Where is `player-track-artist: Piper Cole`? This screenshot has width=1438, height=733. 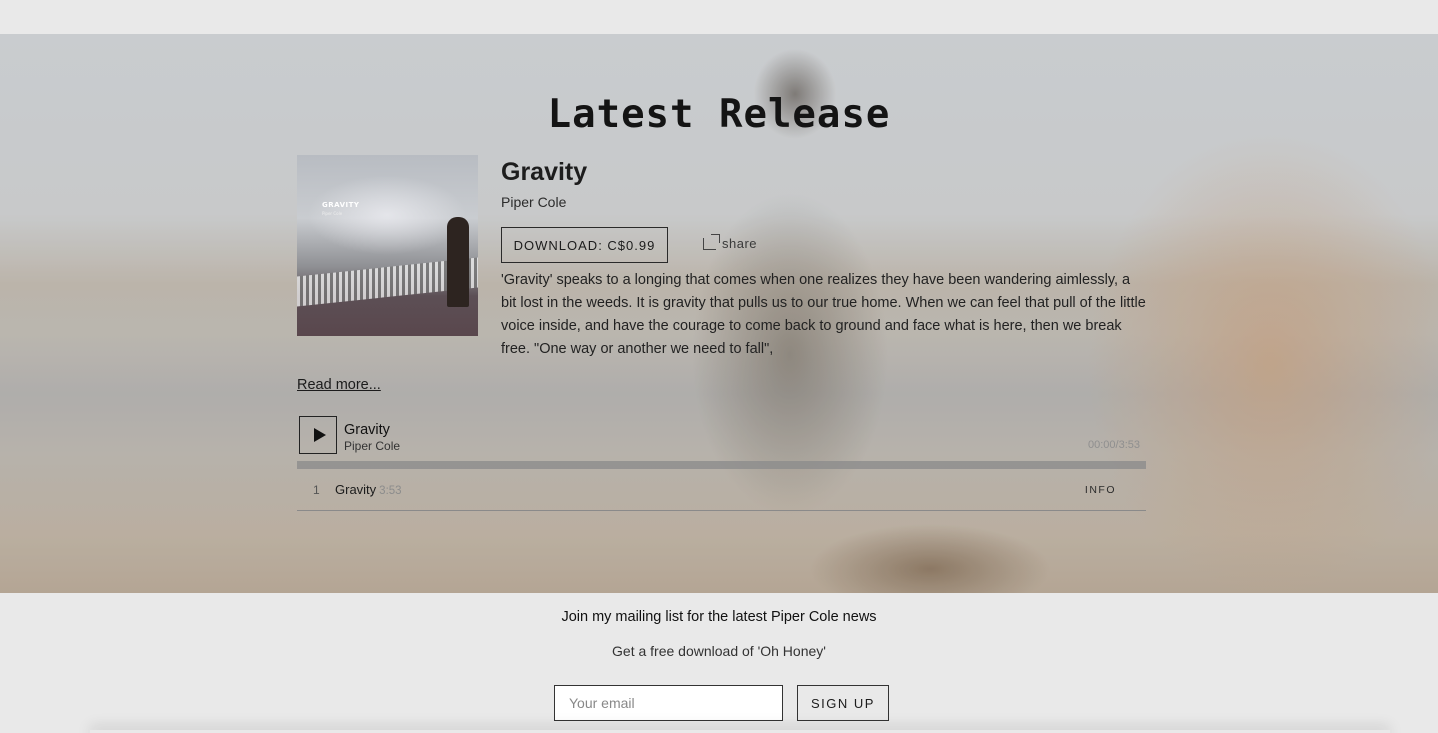
player-track-artist: Piper Cole is located at coordinates (372, 446).